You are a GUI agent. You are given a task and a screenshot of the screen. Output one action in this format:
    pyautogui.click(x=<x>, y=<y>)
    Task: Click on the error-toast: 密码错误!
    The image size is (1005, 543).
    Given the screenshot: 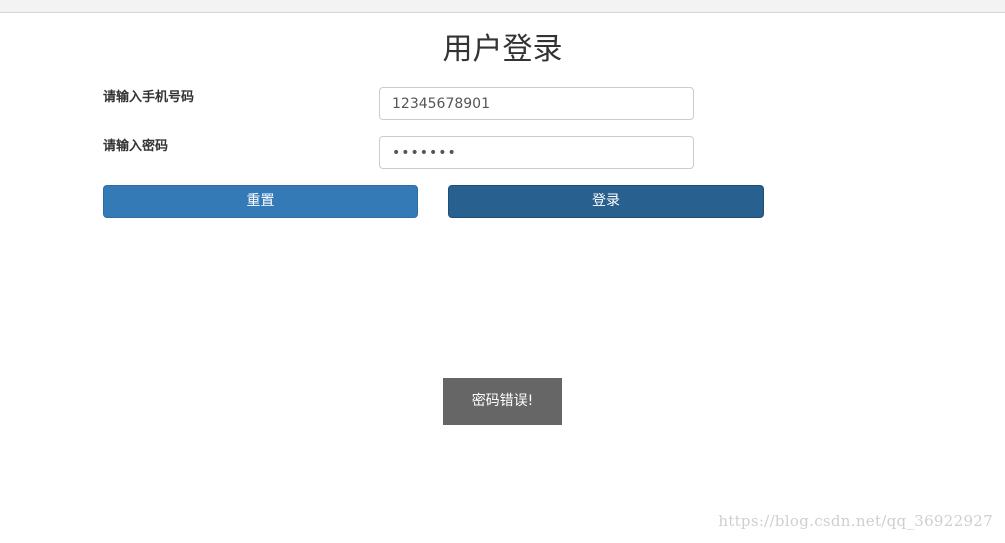 What is the action you would take?
    pyautogui.click(x=502, y=401)
    